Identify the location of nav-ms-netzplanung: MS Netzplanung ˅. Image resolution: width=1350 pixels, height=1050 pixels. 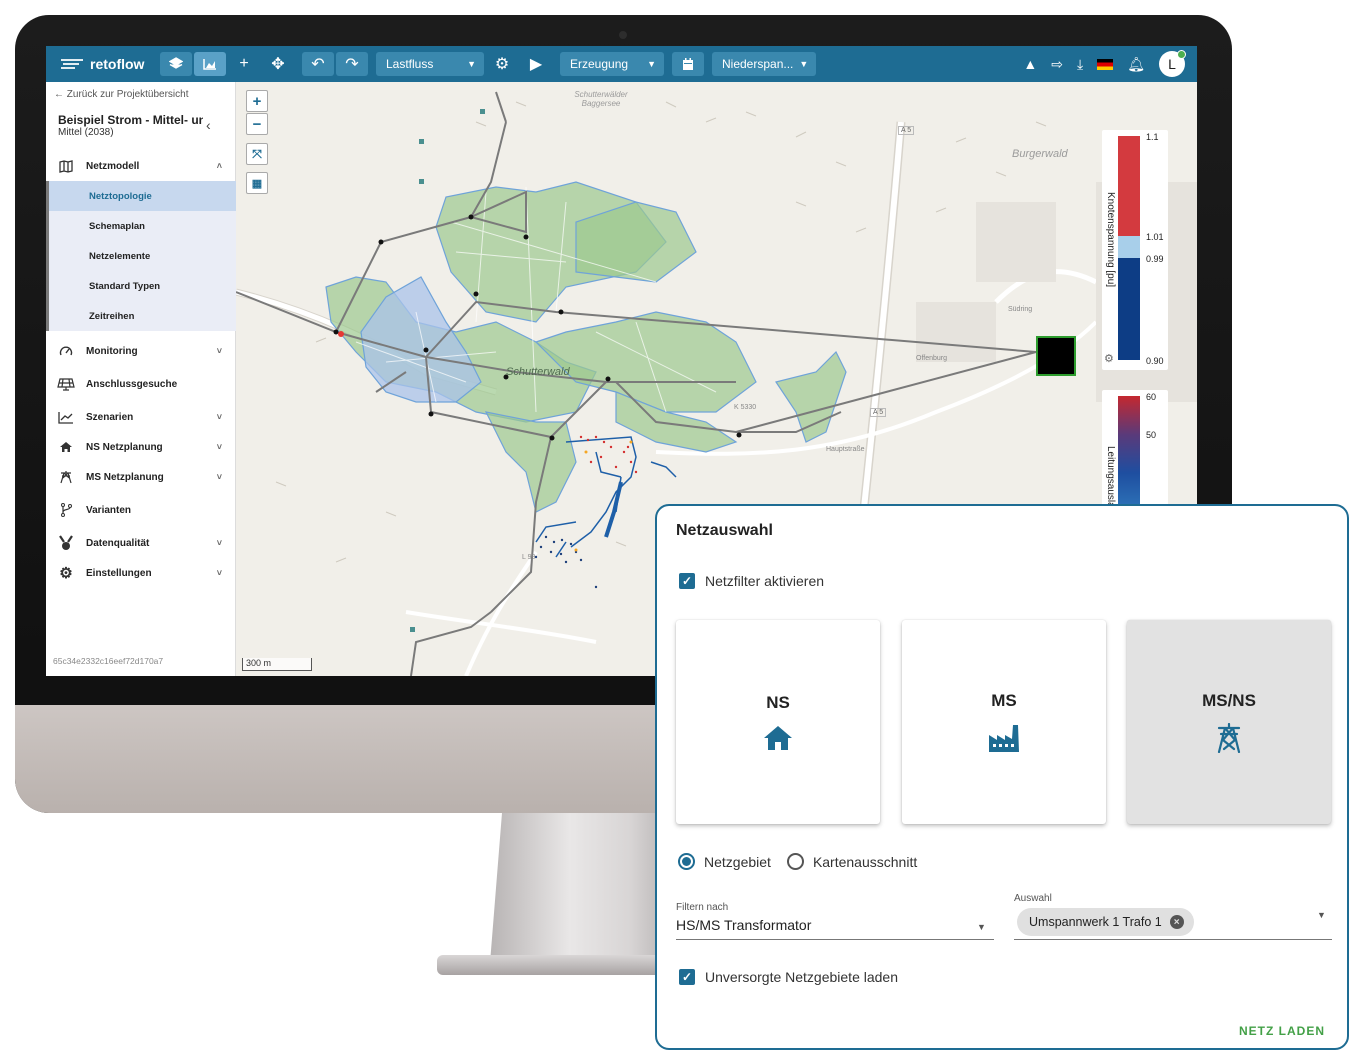
(141, 477).